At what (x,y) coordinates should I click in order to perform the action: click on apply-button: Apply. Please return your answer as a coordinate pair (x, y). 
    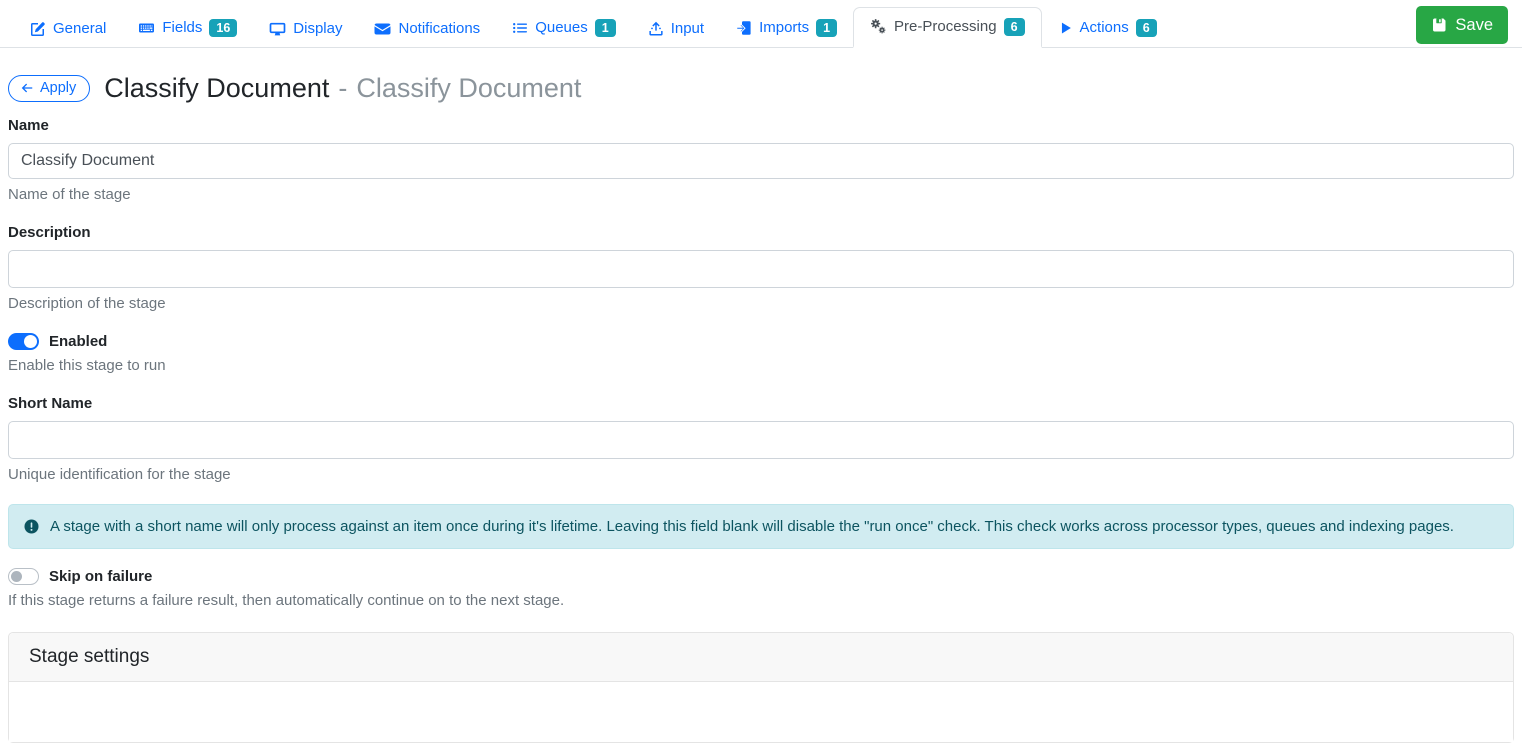
    Looking at the image, I should click on (49, 88).